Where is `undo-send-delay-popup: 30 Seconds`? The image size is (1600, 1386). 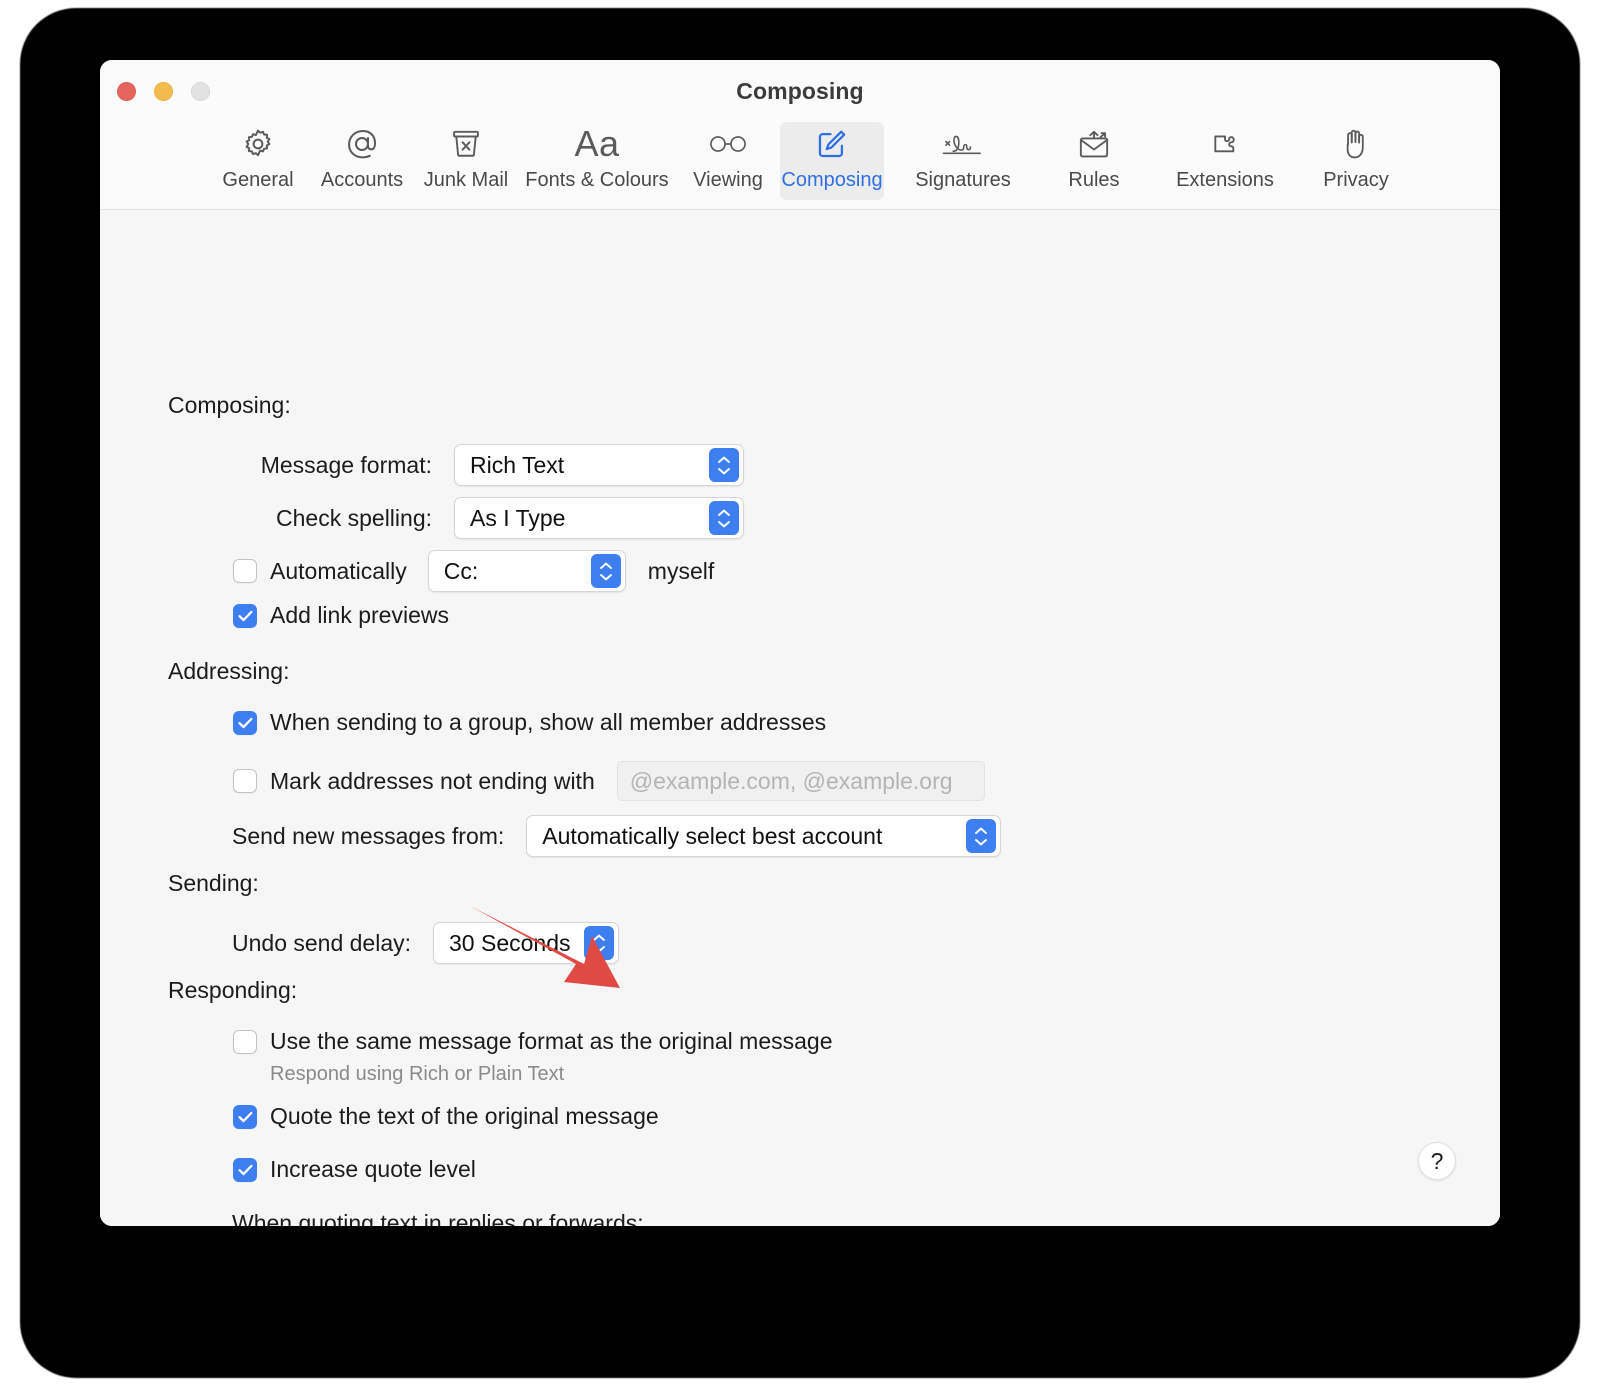 undo-send-delay-popup: 30 Seconds is located at coordinates (526, 943).